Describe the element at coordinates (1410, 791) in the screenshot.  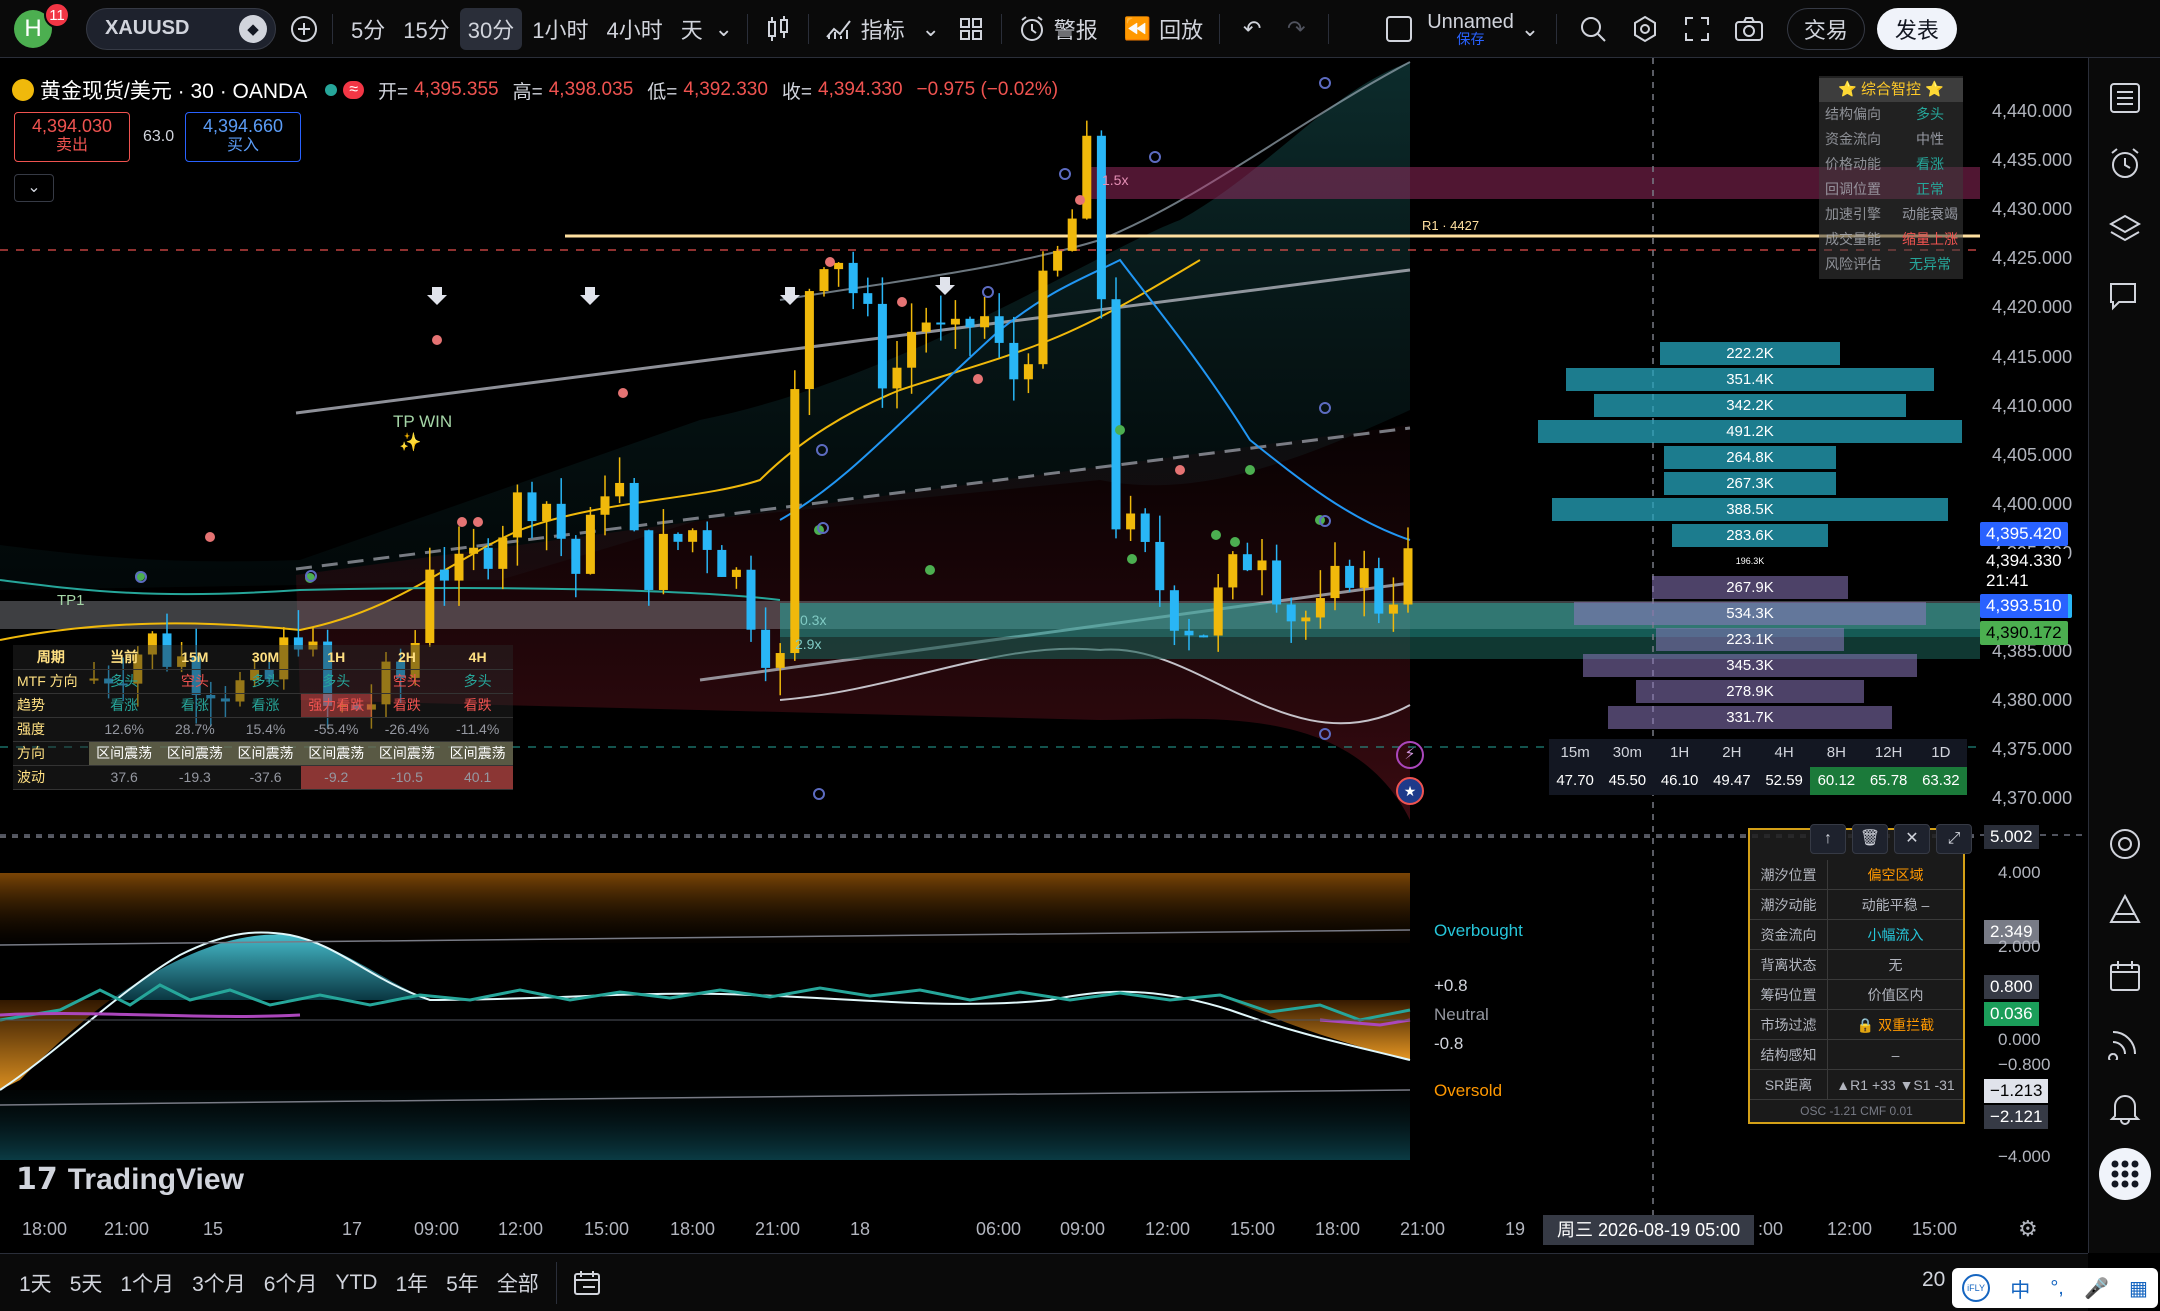
I see `us-flag-event-icon: ★` at that location.